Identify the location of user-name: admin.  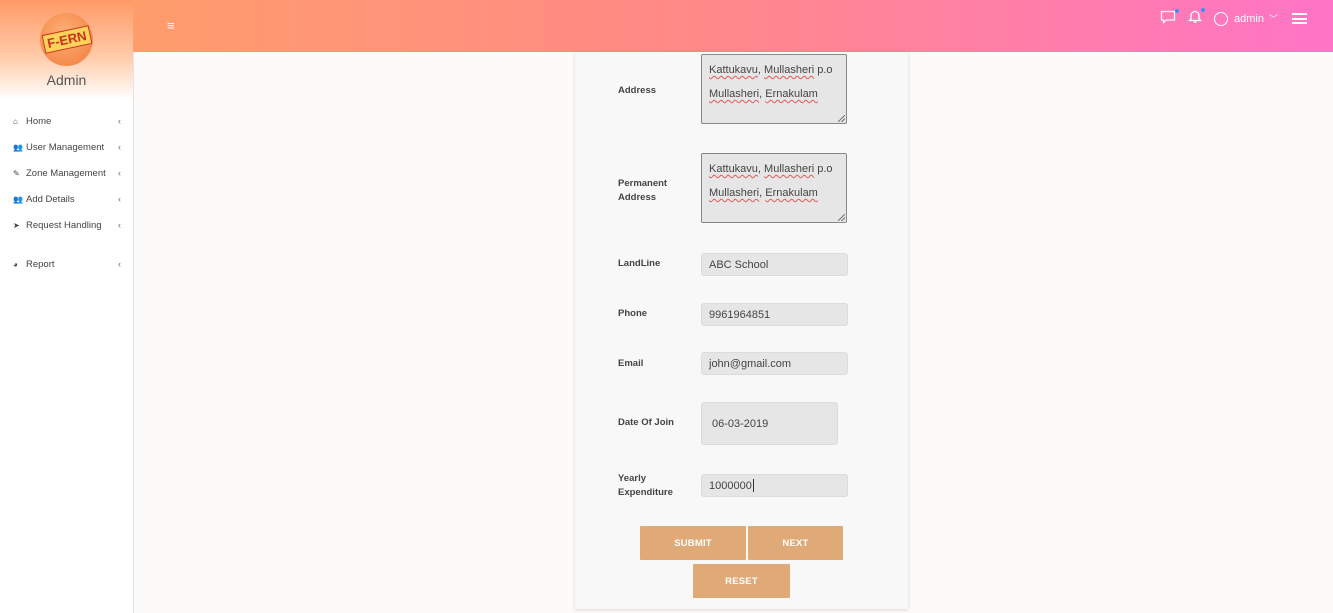
(1249, 18).